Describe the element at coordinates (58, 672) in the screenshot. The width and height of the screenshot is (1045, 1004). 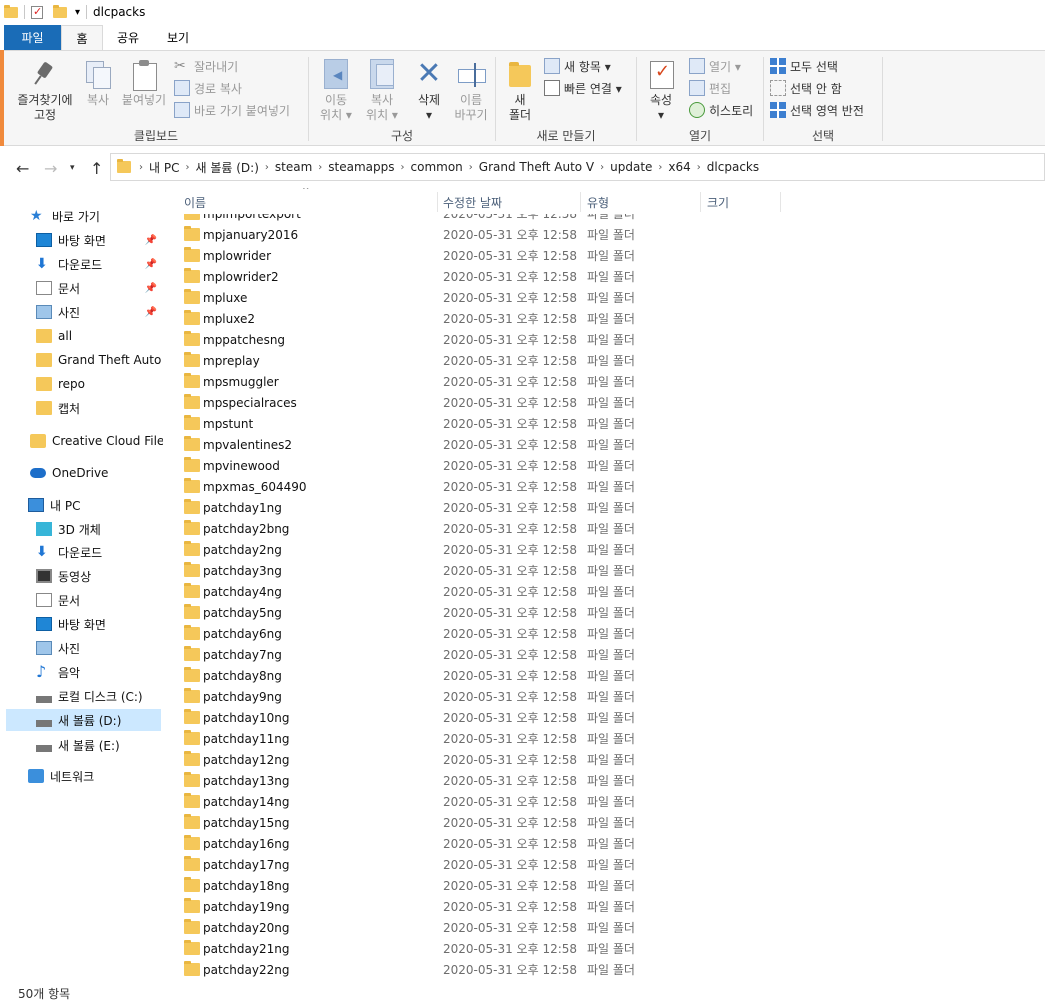
I see `sidebar-item-music: ♪ 음악` at that location.